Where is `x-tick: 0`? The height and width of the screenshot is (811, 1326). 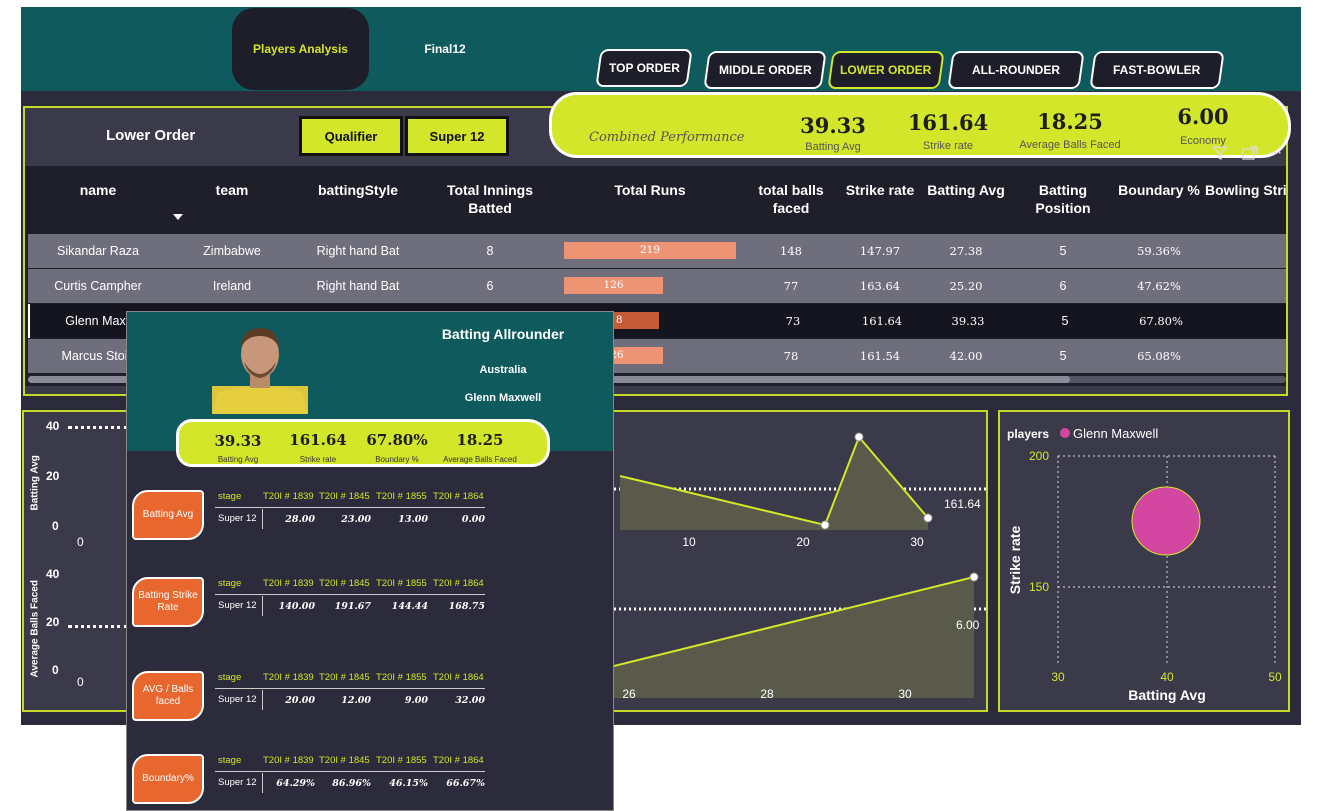 x-tick: 0 is located at coordinates (80, 542).